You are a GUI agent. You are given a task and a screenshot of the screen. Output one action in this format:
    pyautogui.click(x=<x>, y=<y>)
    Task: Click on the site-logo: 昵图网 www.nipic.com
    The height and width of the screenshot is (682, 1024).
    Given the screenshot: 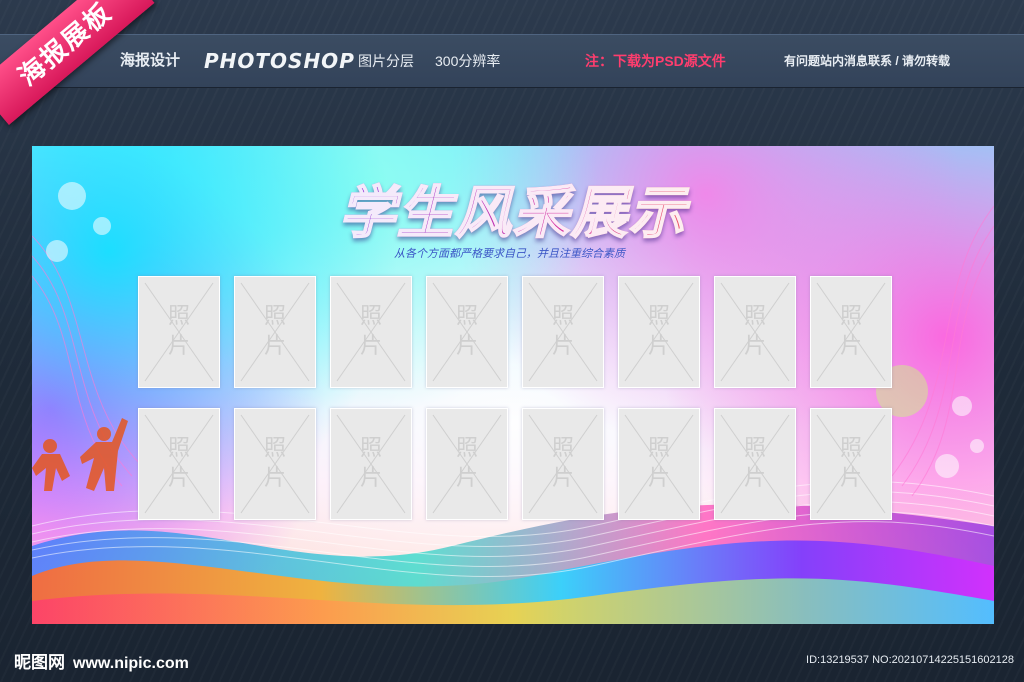 What is the action you would take?
    pyautogui.click(x=101, y=660)
    